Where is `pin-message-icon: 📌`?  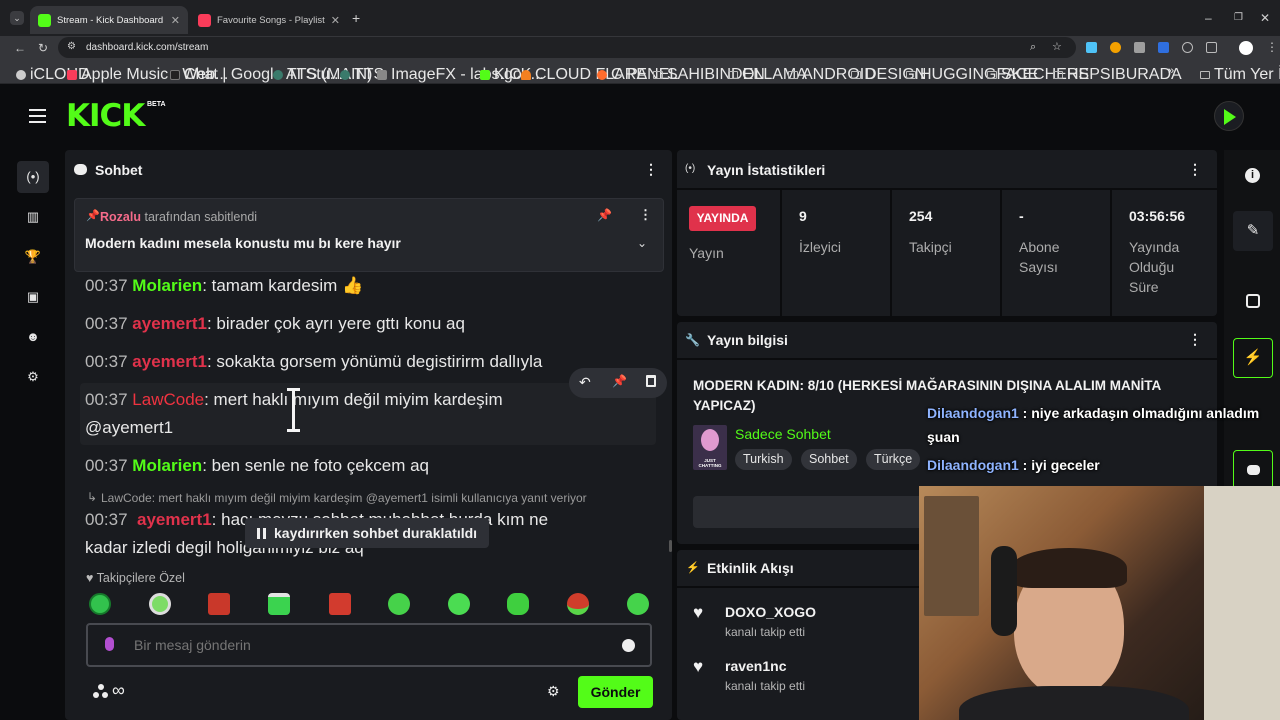
pin-message-icon: 📌 is located at coordinates (619, 381).